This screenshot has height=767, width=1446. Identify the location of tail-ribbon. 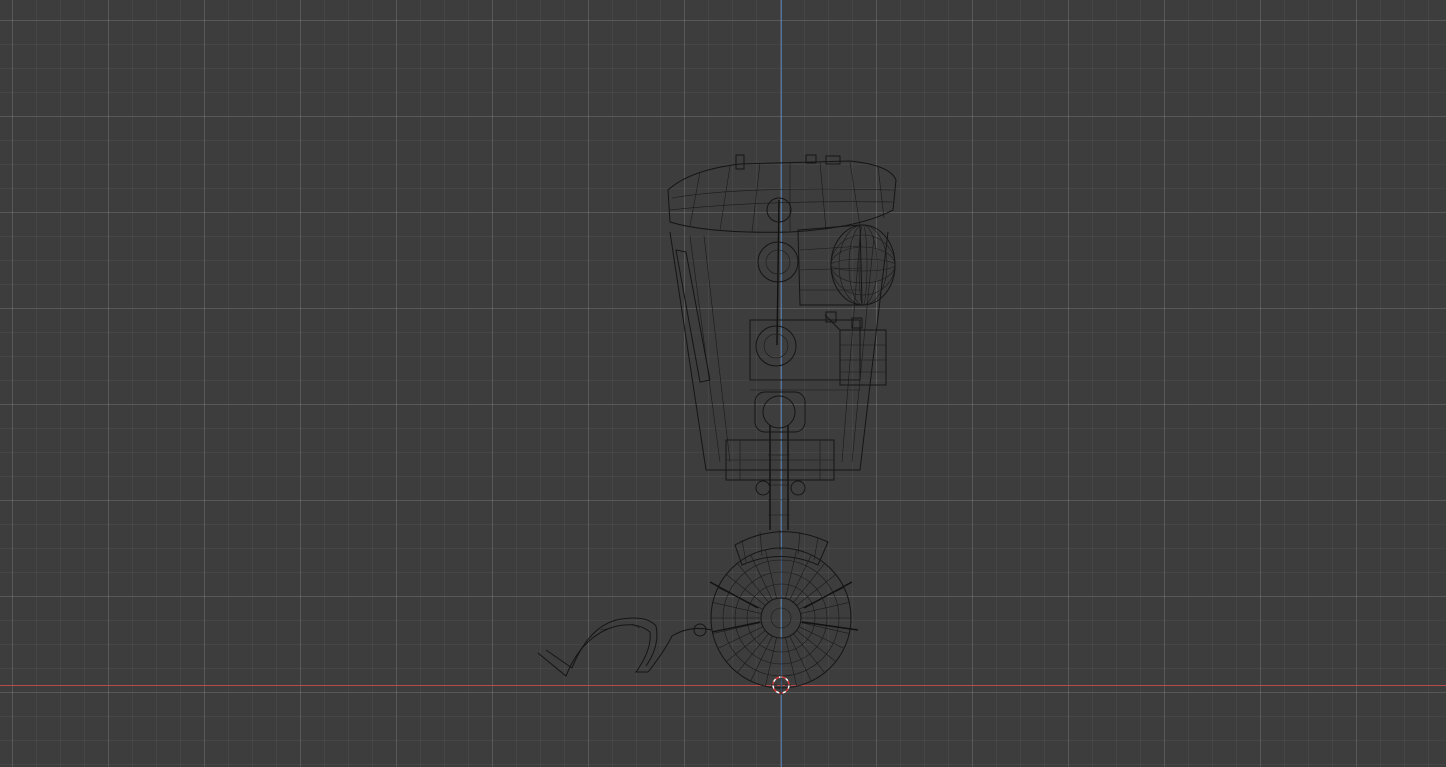
(625, 647).